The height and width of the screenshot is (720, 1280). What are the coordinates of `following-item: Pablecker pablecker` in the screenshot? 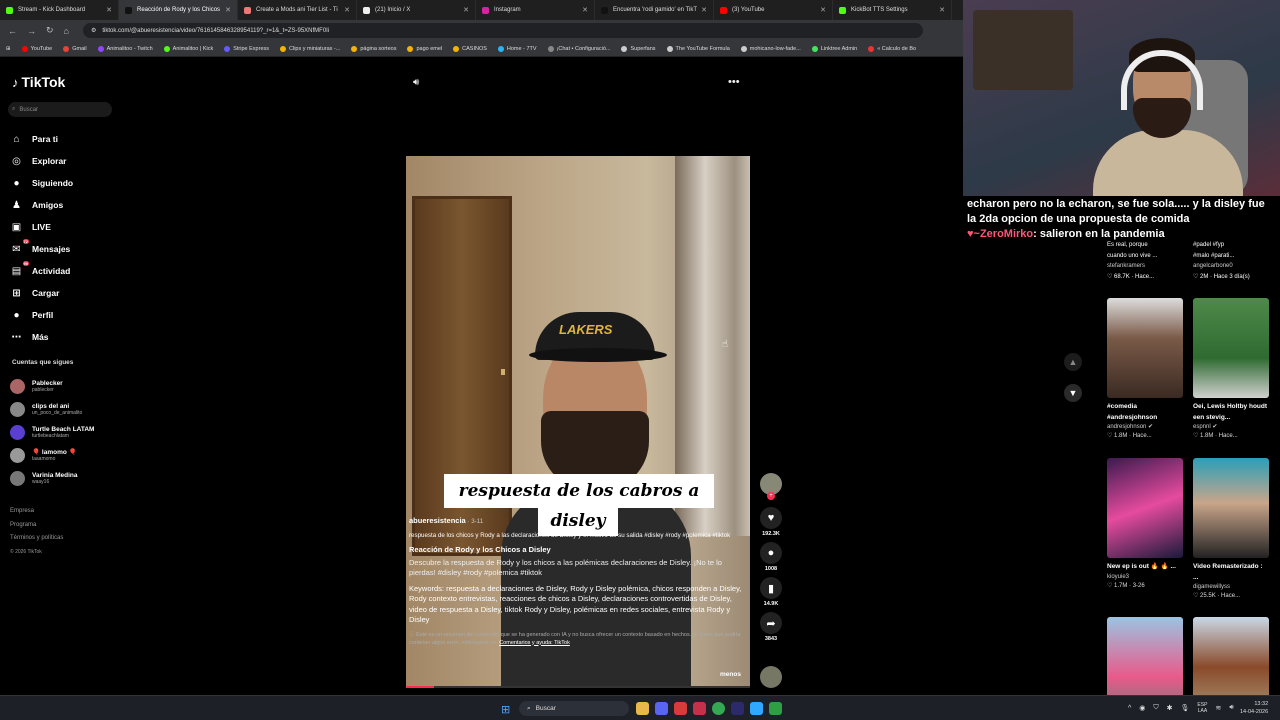 It's located at (52, 386).